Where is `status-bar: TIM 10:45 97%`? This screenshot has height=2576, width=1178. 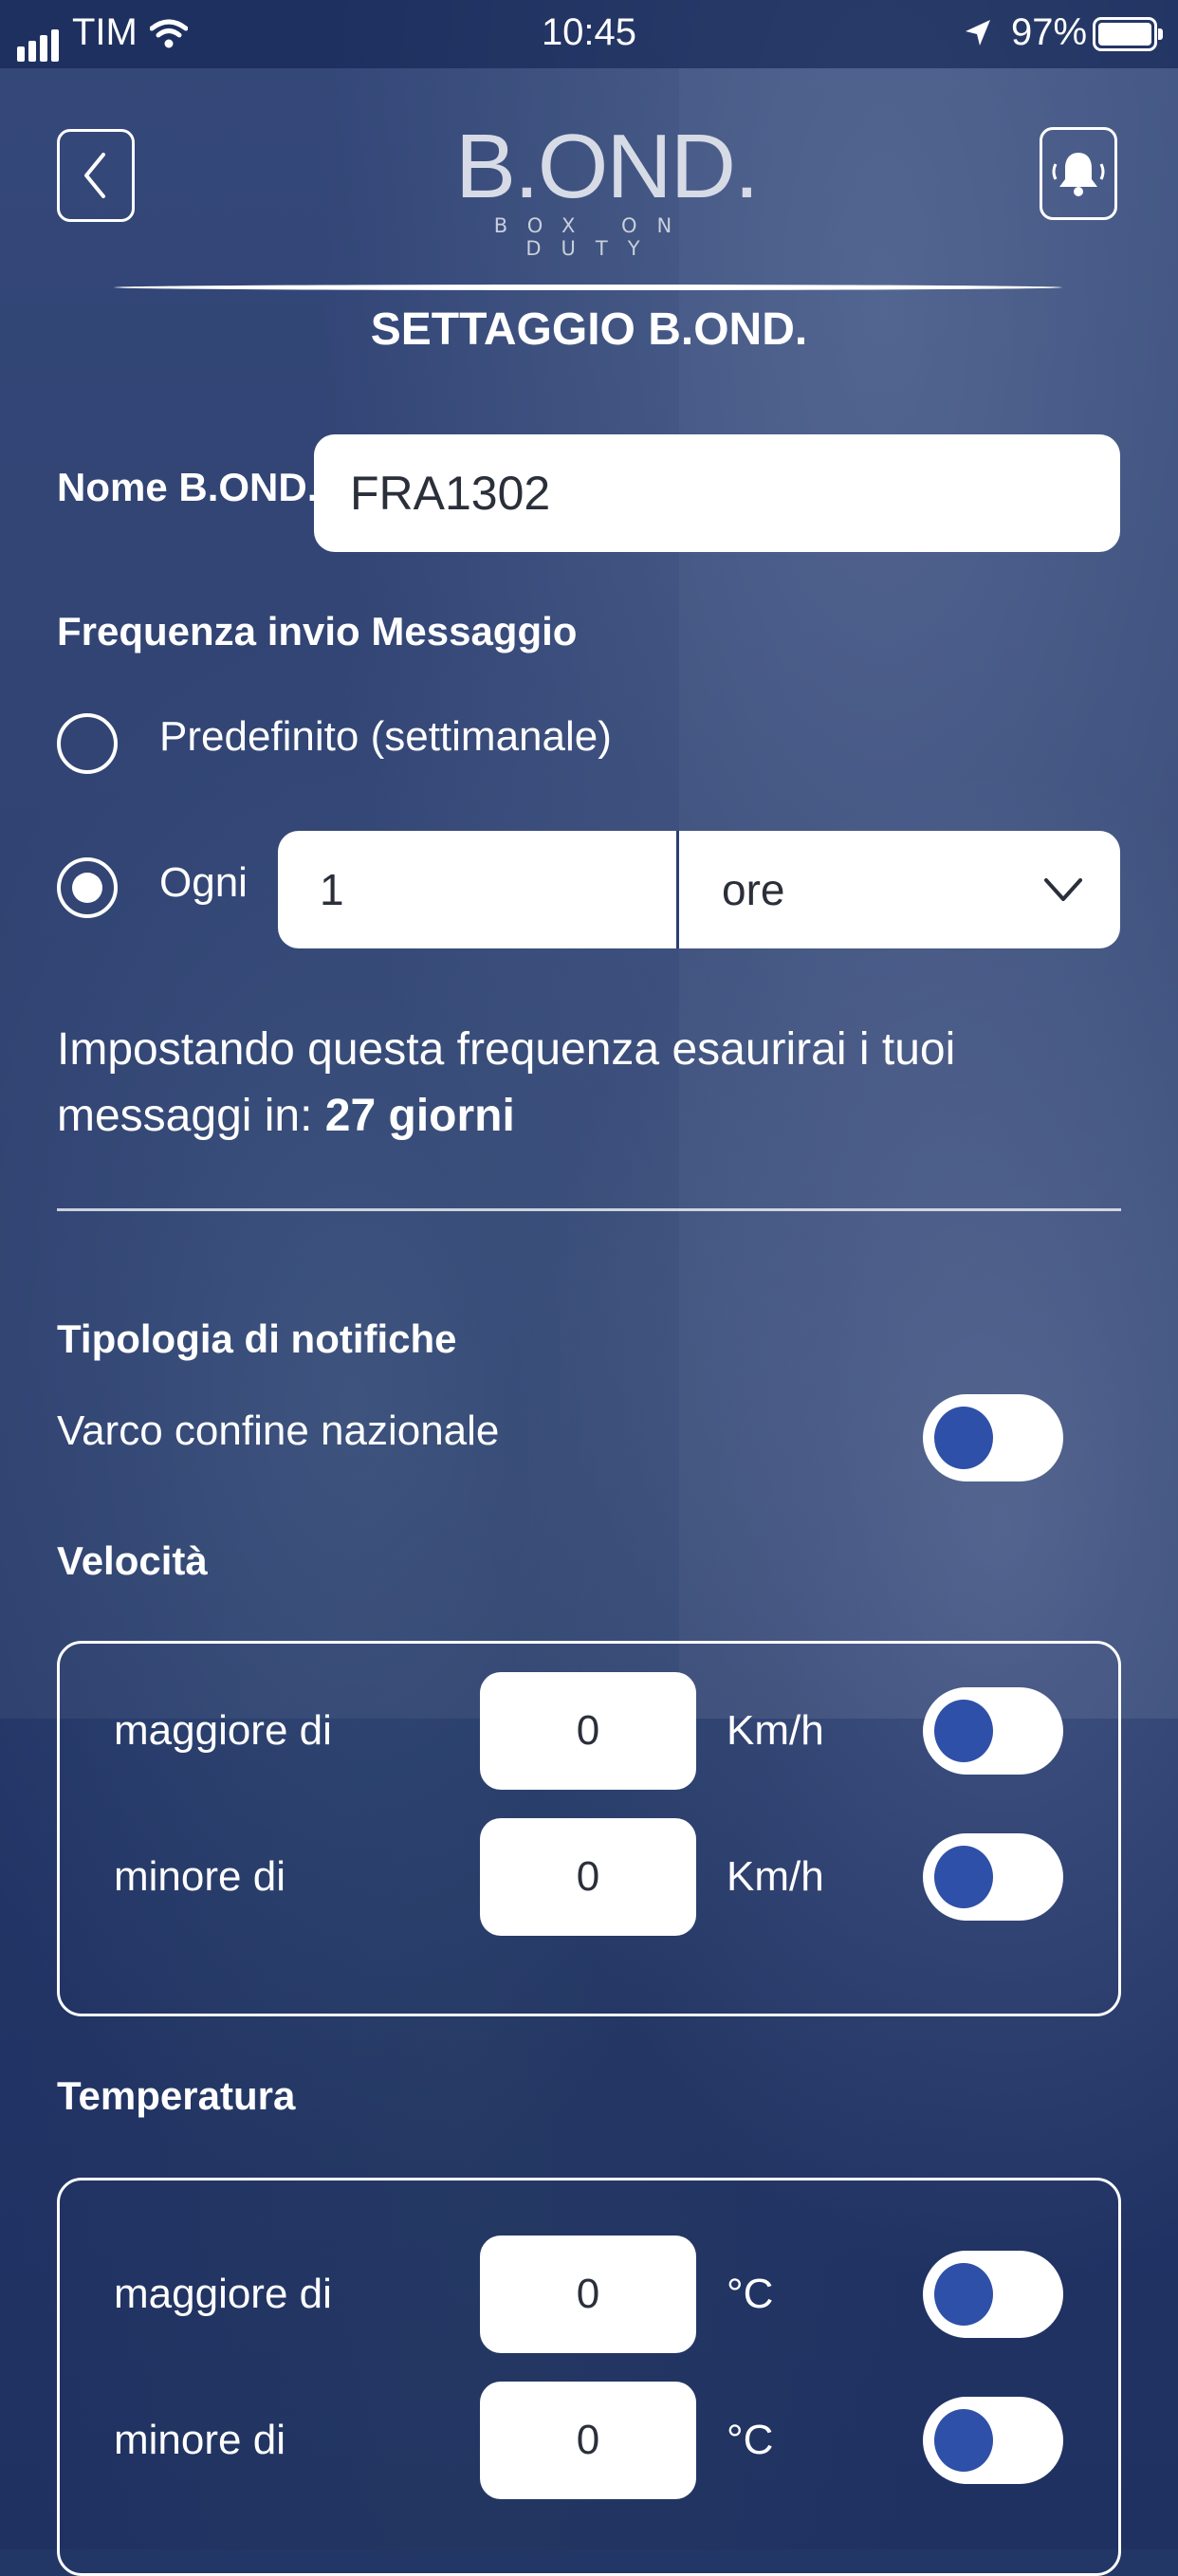
status-bar: TIM 10:45 97% is located at coordinates (589, 34).